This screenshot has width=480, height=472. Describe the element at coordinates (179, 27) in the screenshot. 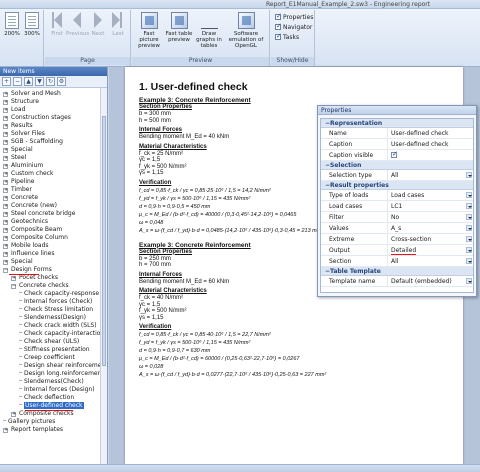

I see `fast-table-preview-button: Fast table preview` at that location.